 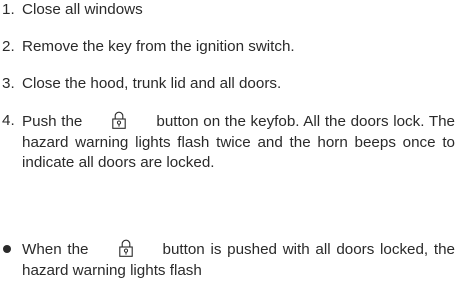 I want to click on step-number: 2., so click(x=8, y=46).